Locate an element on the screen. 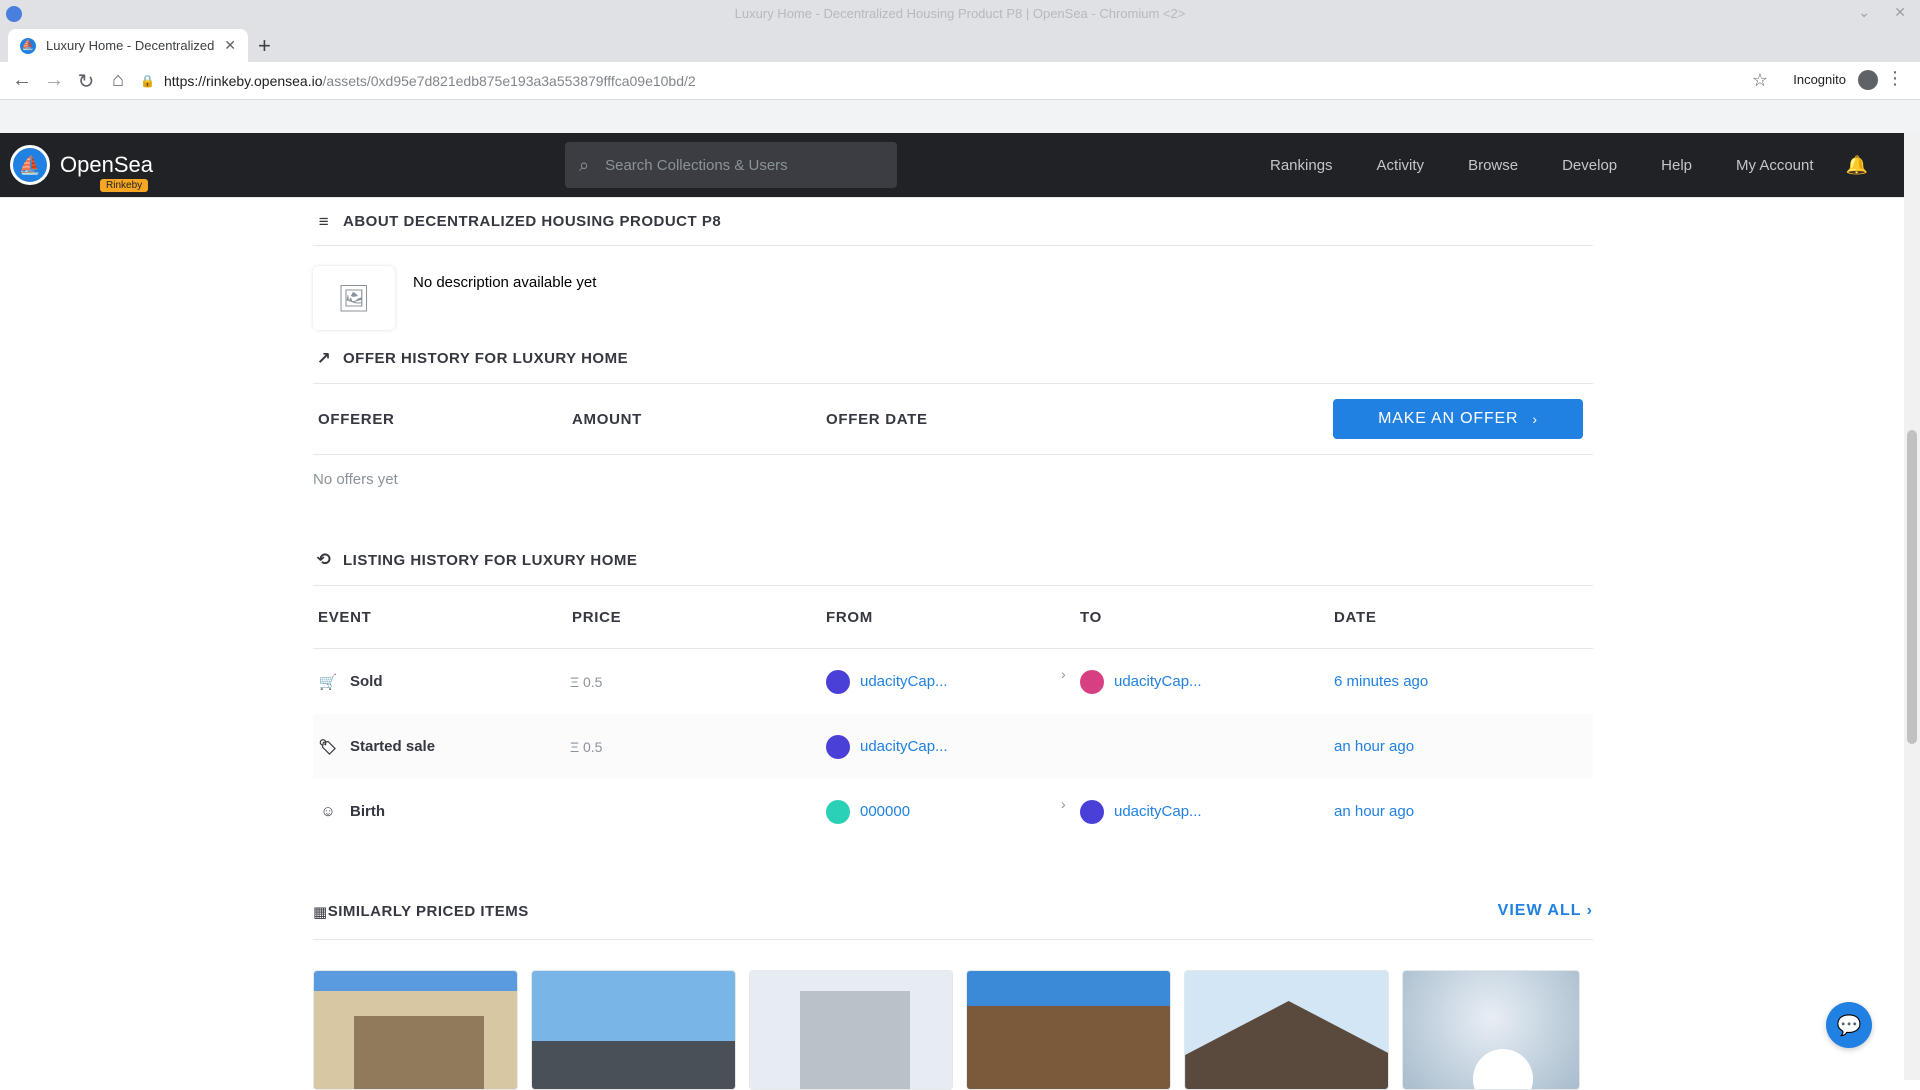 The image size is (1920, 1090). col-price: PRICE is located at coordinates (597, 617).